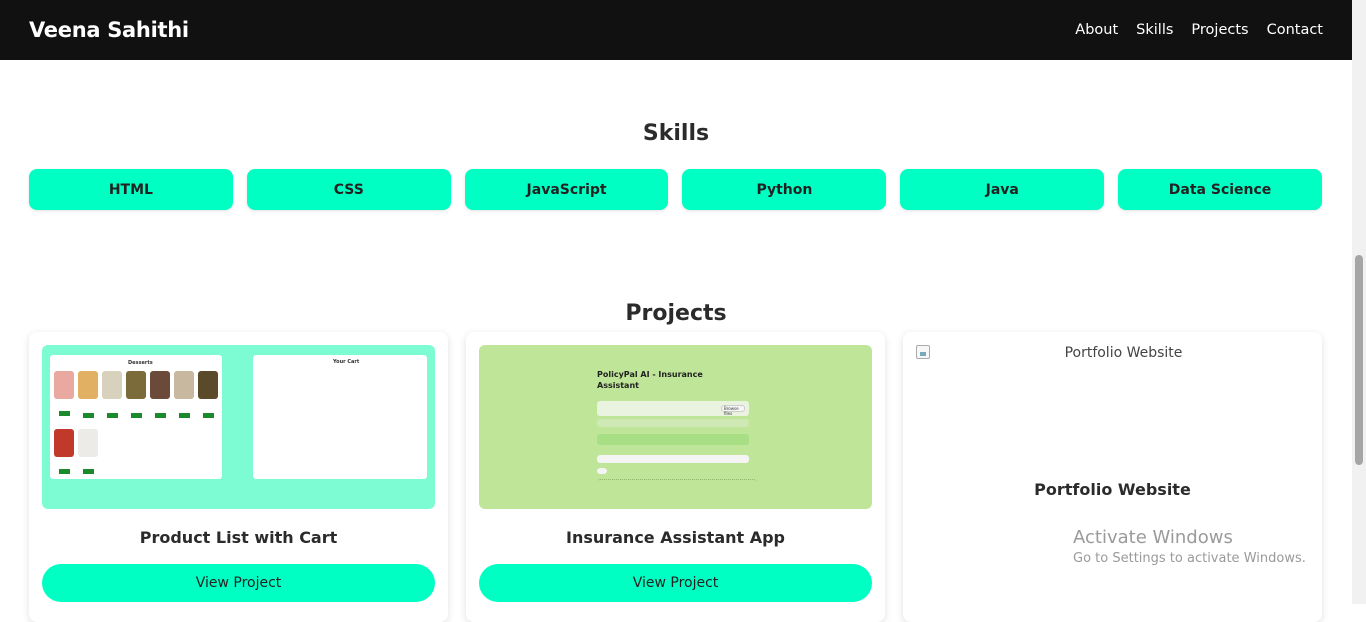  I want to click on projects-heading: Projects, so click(676, 313).